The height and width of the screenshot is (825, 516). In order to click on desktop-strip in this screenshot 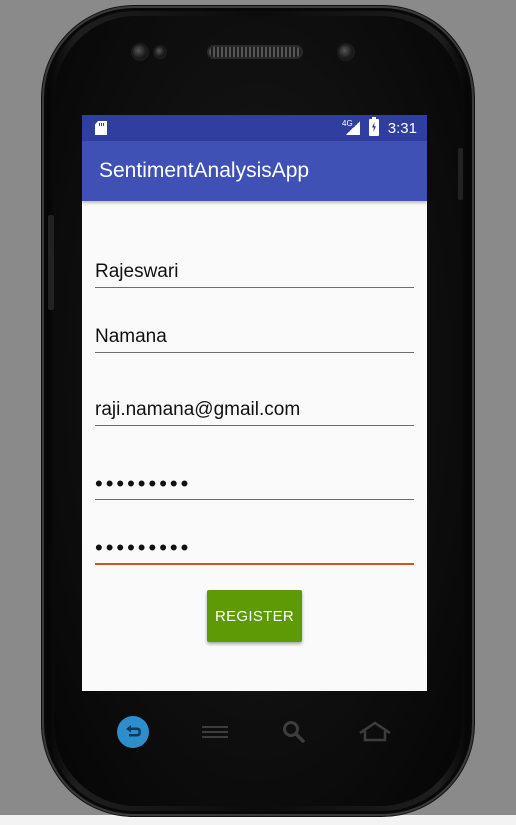, I will do `click(258, 820)`.